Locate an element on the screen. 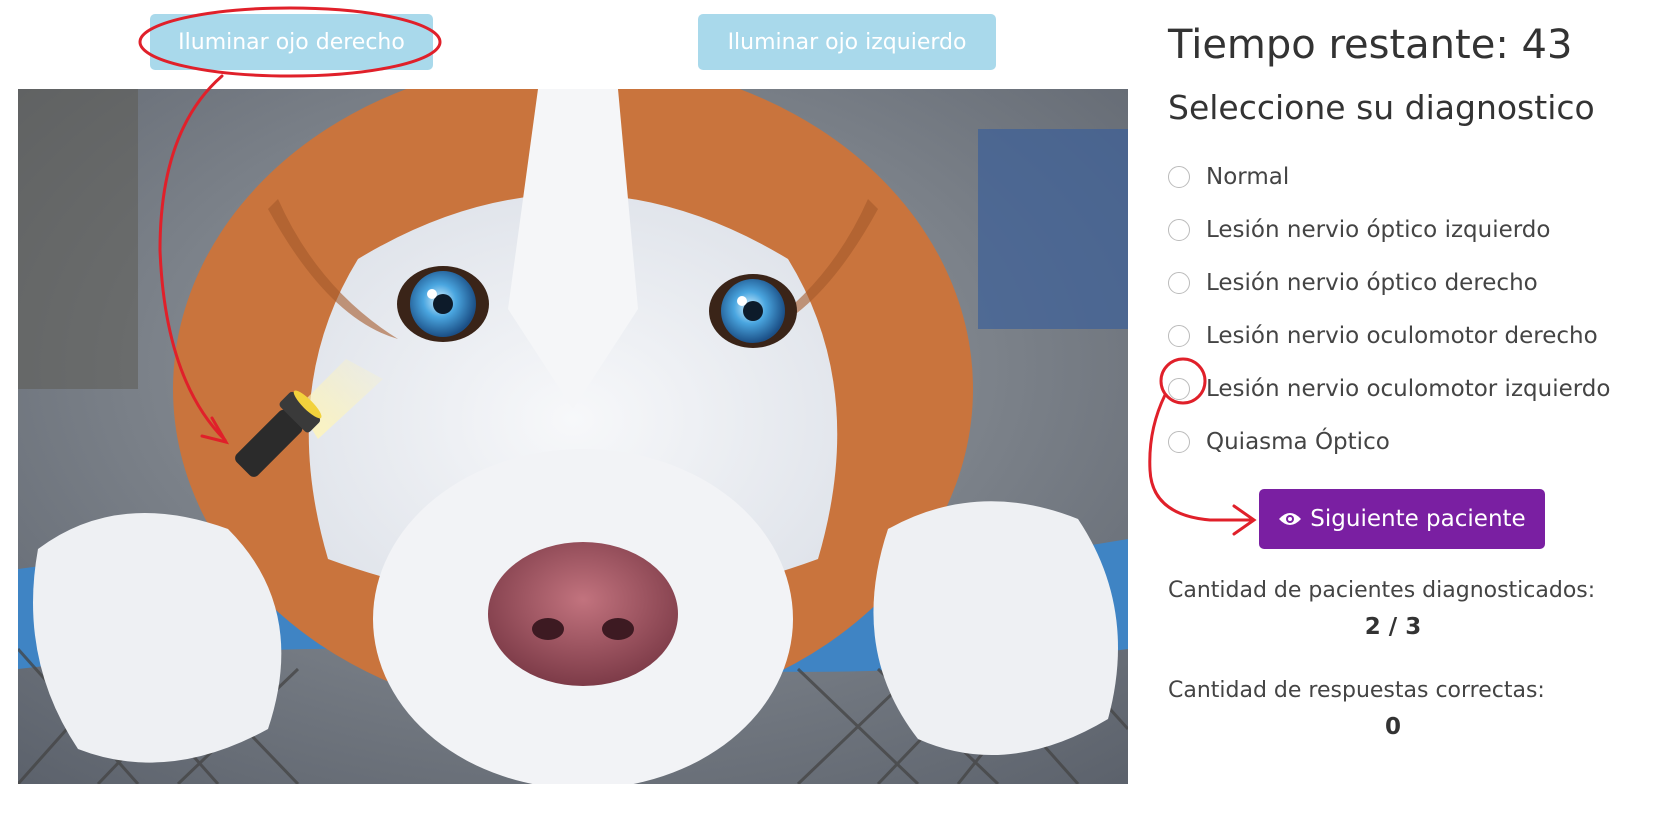 Image resolution: width=1660 pixels, height=824 pixels. illuminate-left-eye-button: Iluminar ojo izquierdo is located at coordinates (847, 42).